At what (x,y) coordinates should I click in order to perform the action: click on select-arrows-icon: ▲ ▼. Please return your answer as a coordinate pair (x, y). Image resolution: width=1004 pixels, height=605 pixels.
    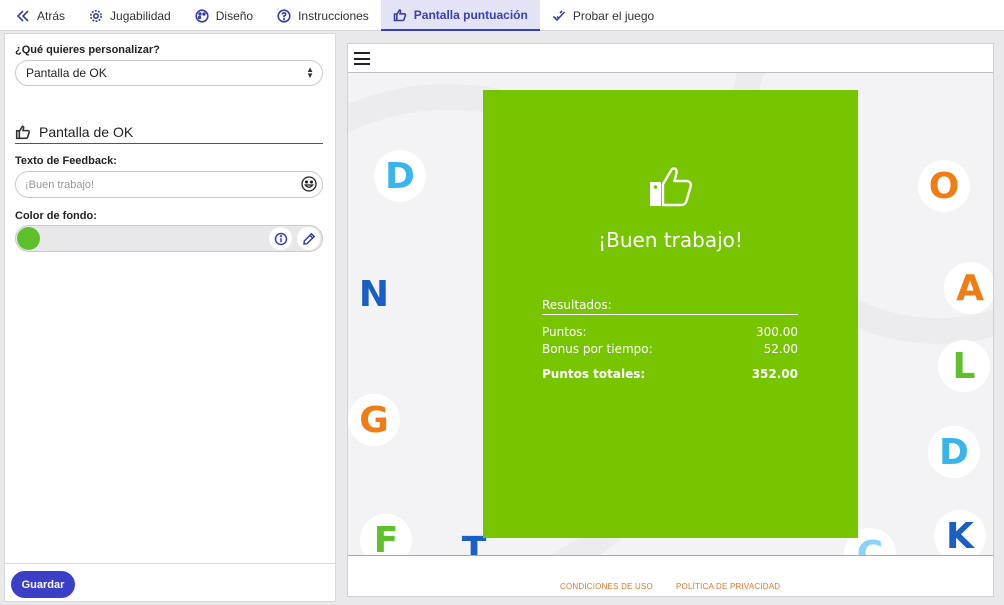
    Looking at the image, I should click on (310, 72).